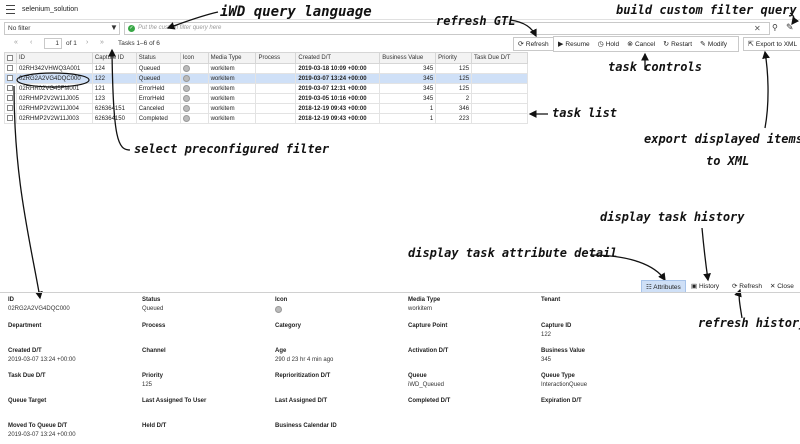 The height and width of the screenshot is (444, 800). I want to click on cell-priority: 125, so click(454, 68).